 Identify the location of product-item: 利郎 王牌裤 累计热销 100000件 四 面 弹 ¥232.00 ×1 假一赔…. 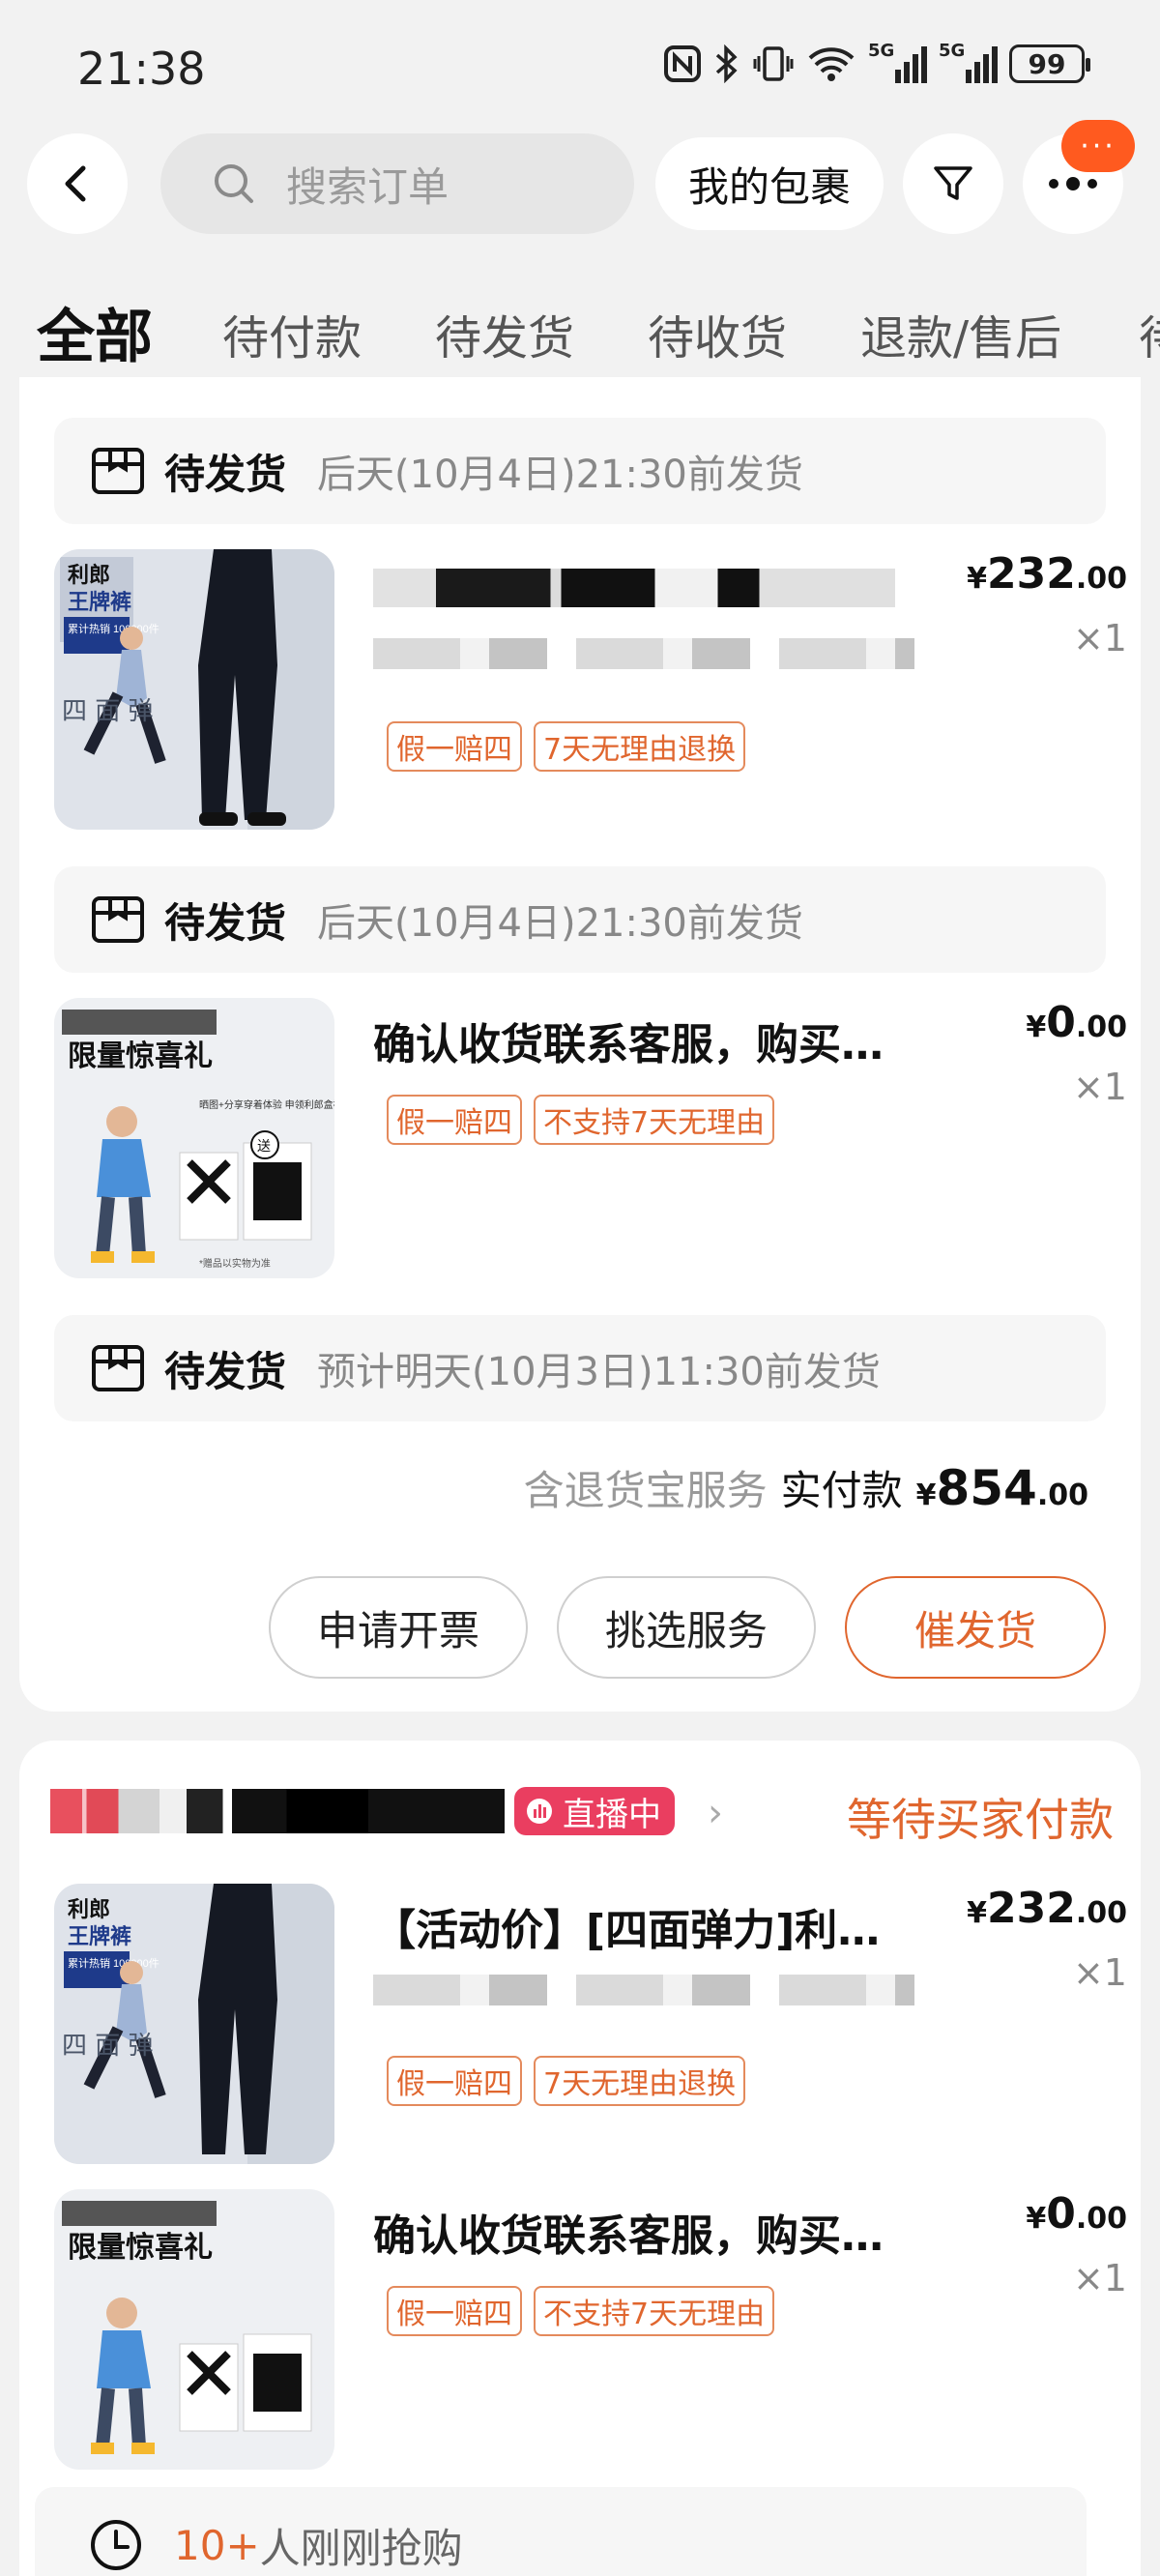
(591, 689).